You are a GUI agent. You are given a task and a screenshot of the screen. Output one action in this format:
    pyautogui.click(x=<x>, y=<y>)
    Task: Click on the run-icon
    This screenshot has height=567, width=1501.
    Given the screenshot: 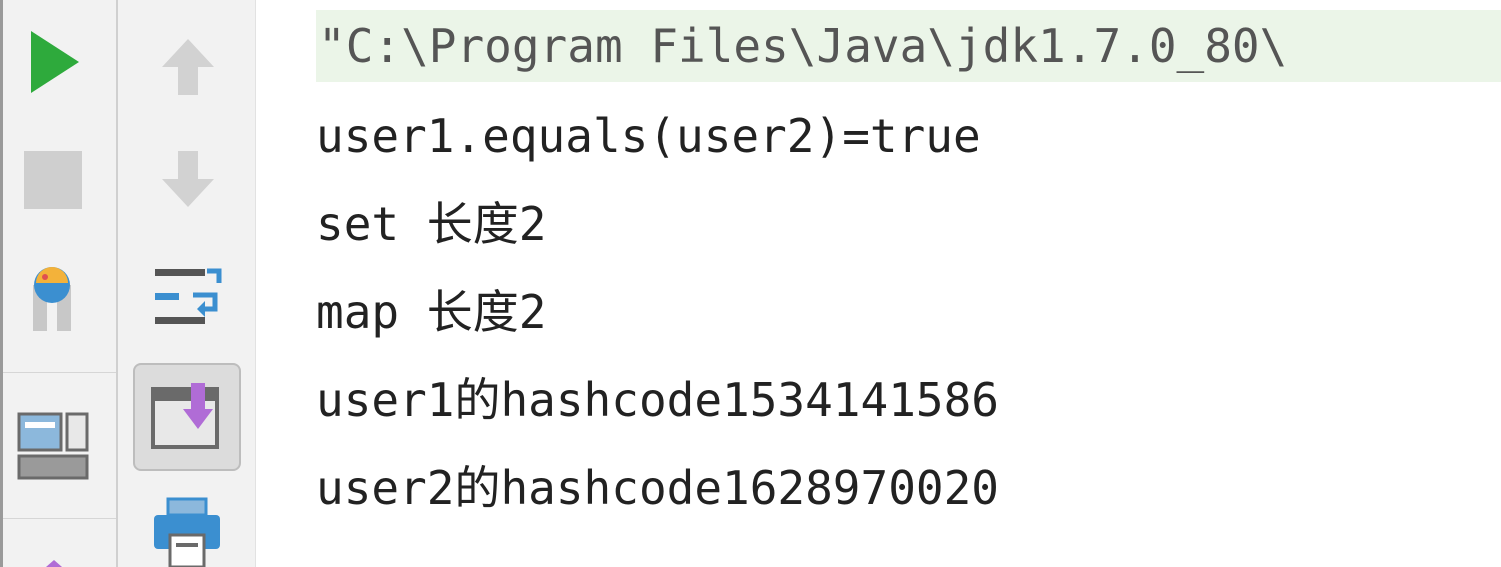 What is the action you would take?
    pyautogui.click(x=55, y=62)
    